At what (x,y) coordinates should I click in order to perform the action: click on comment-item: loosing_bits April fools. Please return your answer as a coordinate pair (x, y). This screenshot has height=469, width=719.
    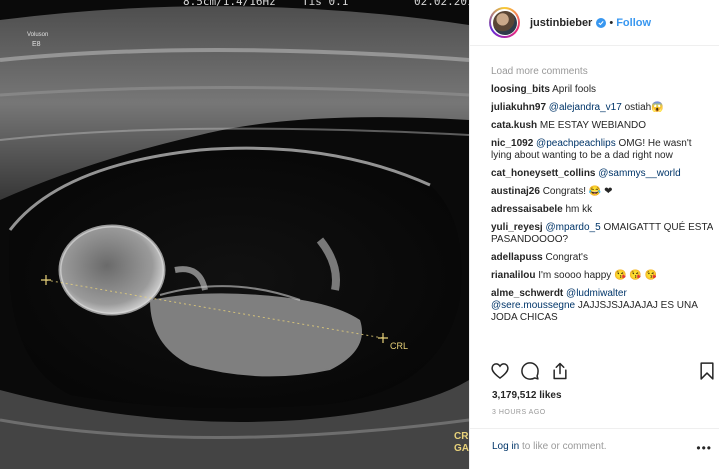
    Looking at the image, I should click on (602, 90).